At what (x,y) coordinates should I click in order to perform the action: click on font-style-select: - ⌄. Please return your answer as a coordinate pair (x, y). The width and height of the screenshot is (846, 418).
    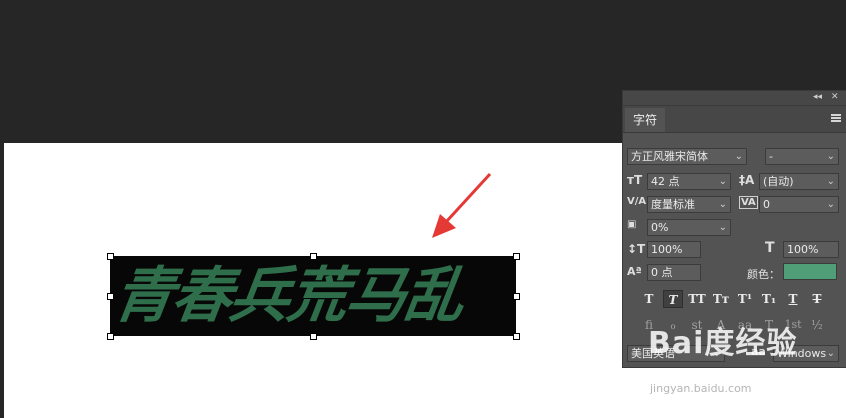
    Looking at the image, I should click on (802, 156).